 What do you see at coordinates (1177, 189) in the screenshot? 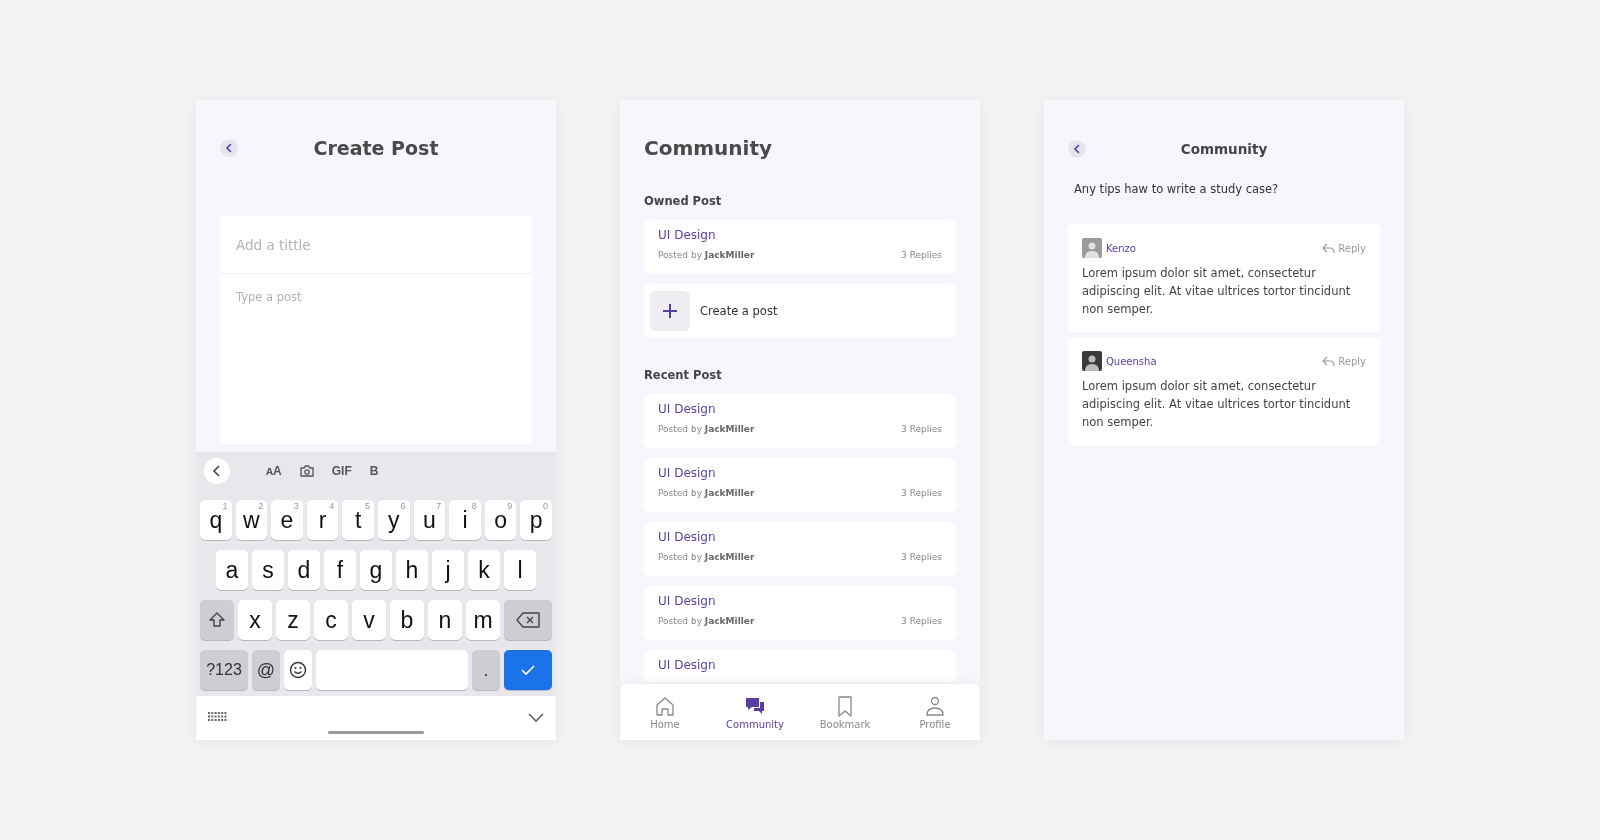
I see `question-text: Any tips haw to write a study case?` at bounding box center [1177, 189].